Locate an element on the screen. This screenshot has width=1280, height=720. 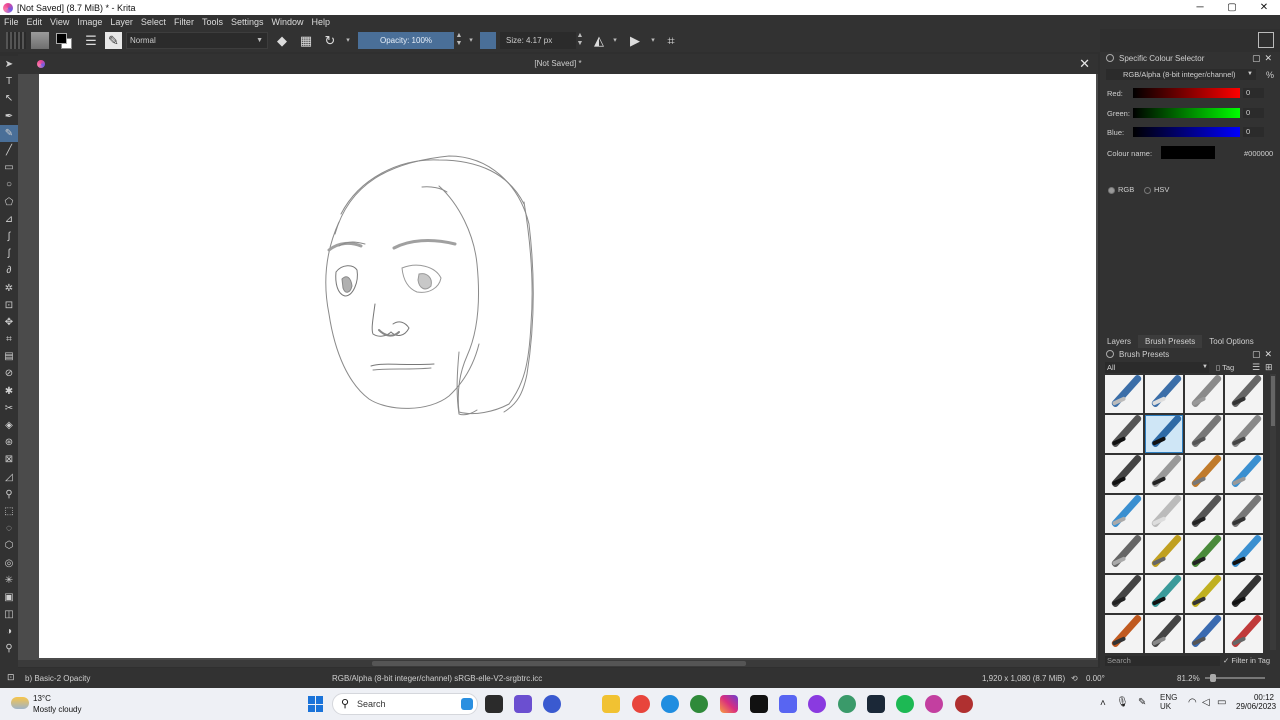
language-indicator: ENG UK is located at coordinates (1168, 702).